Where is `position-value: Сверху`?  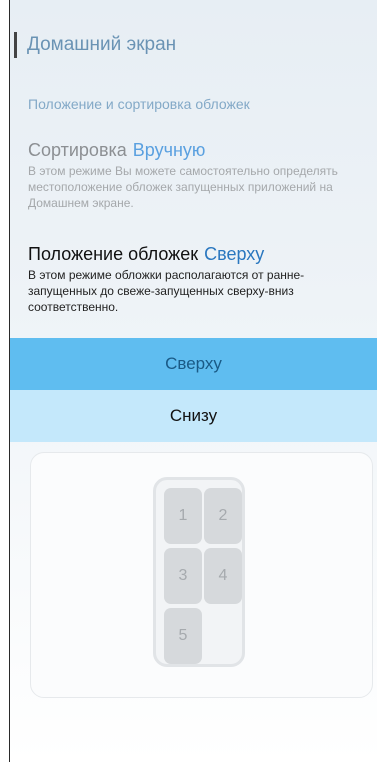
position-value: Сверху is located at coordinates (234, 254).